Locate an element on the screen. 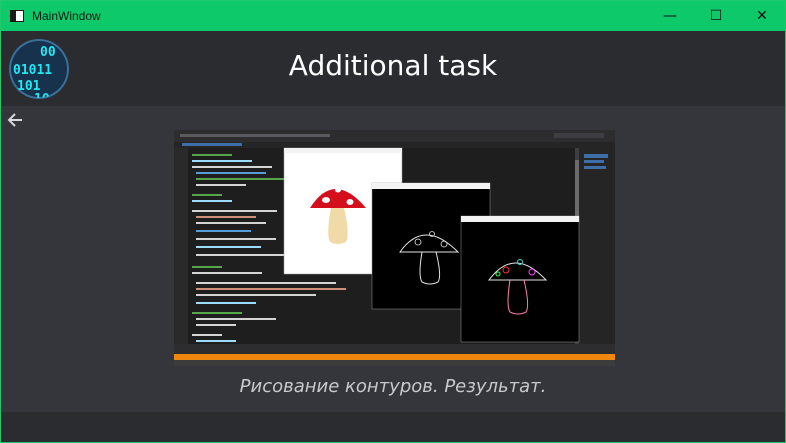 This screenshot has height=443, width=786. window-title: MainWindow is located at coordinates (66, 16).